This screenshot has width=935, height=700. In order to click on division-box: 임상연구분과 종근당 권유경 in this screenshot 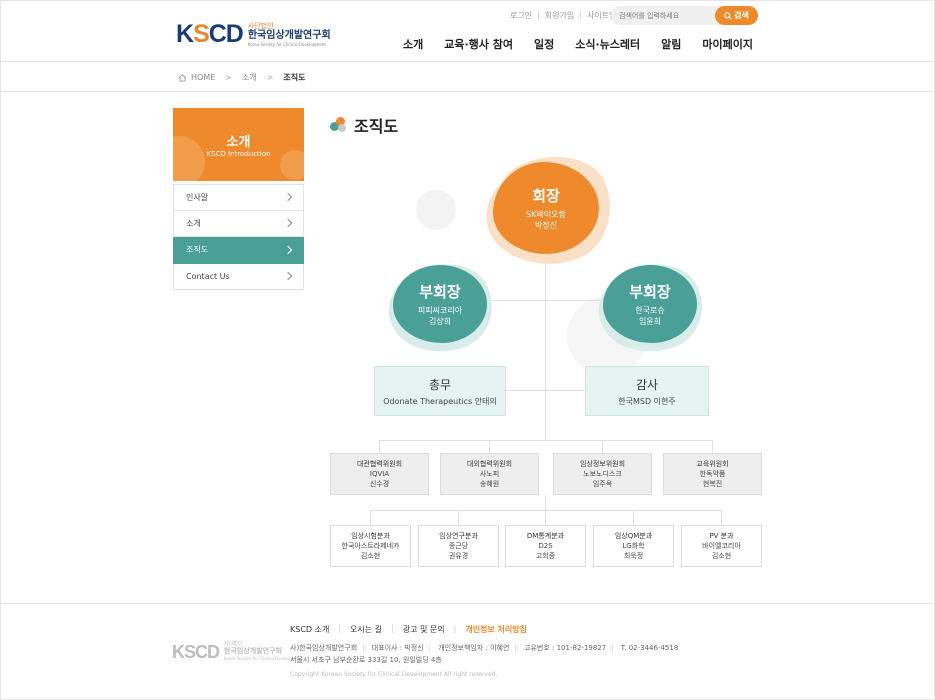, I will do `click(458, 546)`.